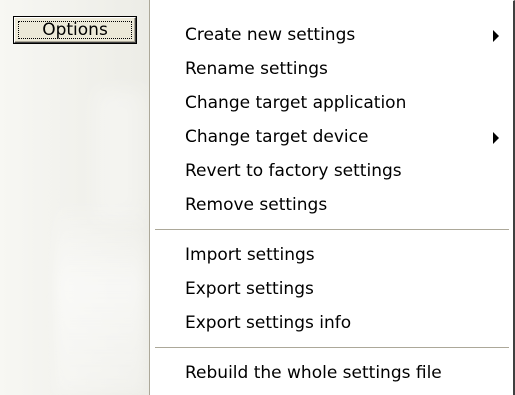 The width and height of the screenshot is (515, 395). I want to click on menu-item-label: Revert to factory settings, so click(293, 171).